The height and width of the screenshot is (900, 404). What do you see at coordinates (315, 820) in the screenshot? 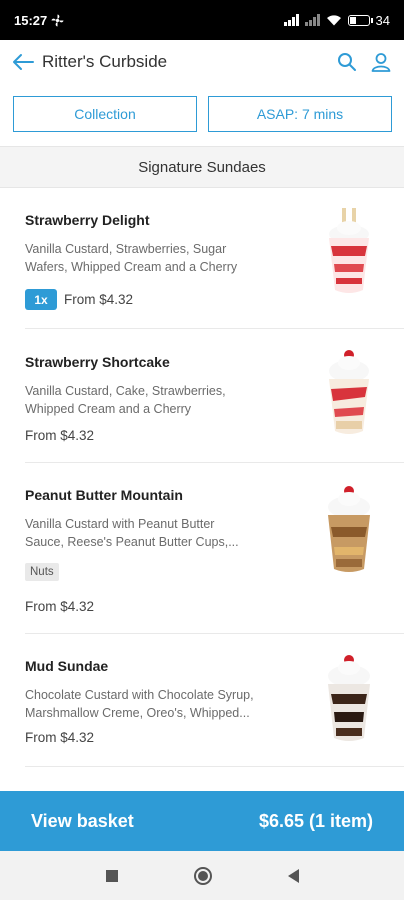
I see `basket-total: $6.65 (1 item)` at bounding box center [315, 820].